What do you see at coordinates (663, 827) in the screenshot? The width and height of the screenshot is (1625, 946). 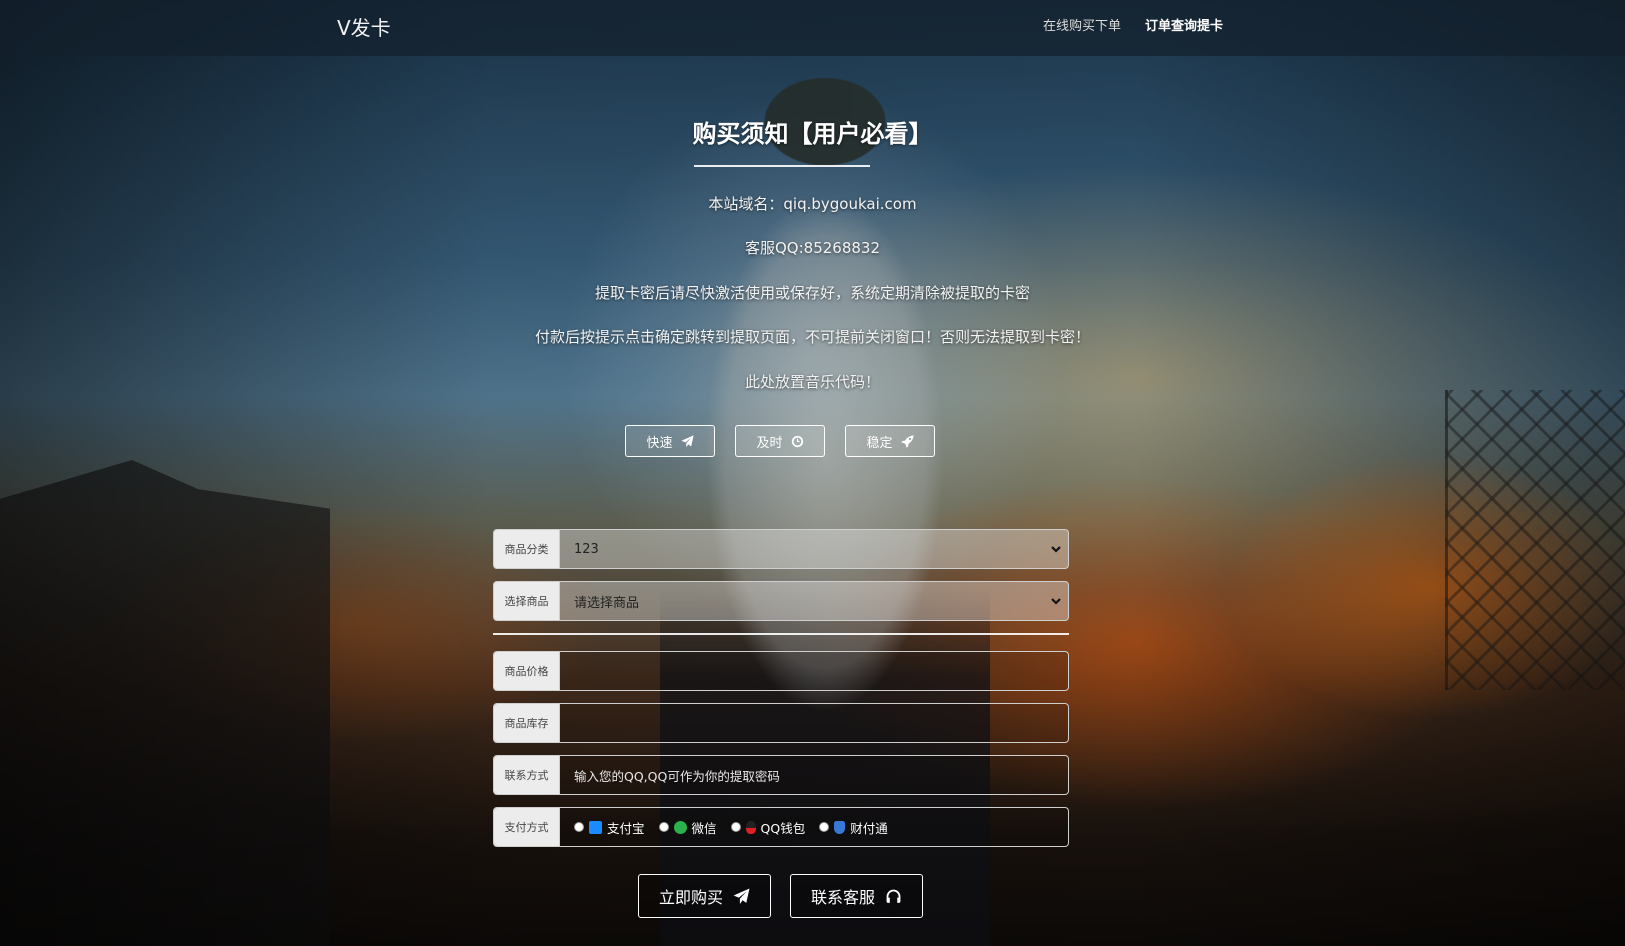 I see `radio-wechat` at bounding box center [663, 827].